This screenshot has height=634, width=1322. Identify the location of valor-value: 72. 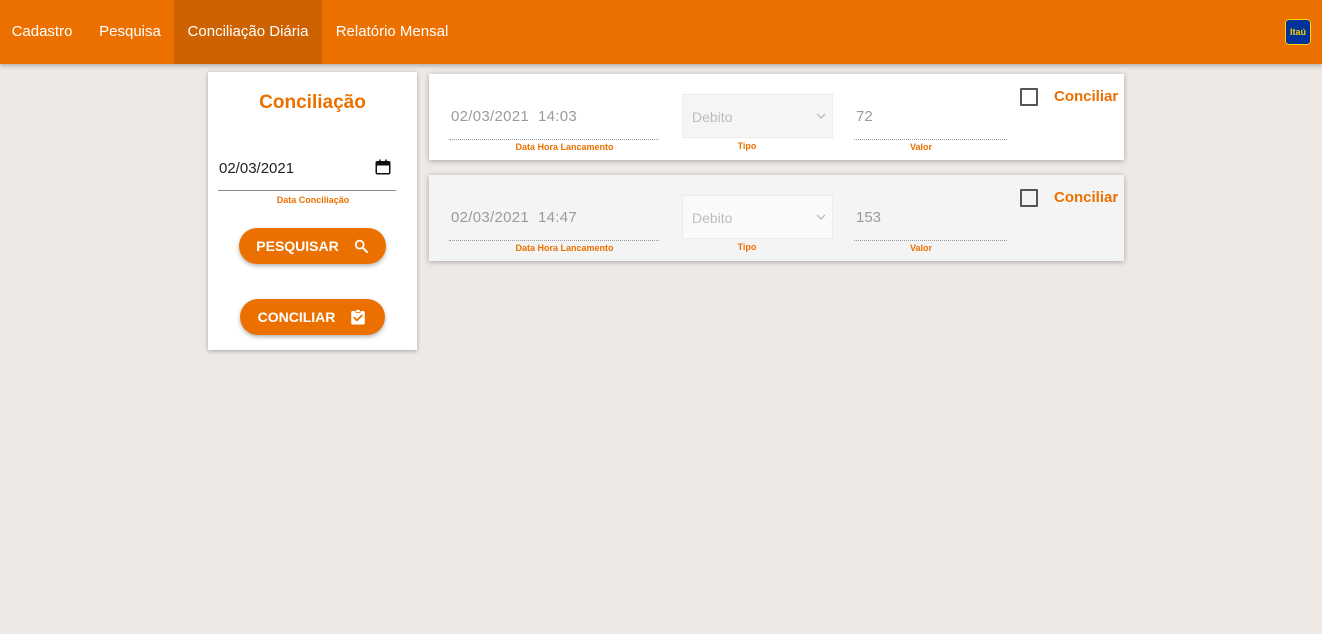
(864, 116).